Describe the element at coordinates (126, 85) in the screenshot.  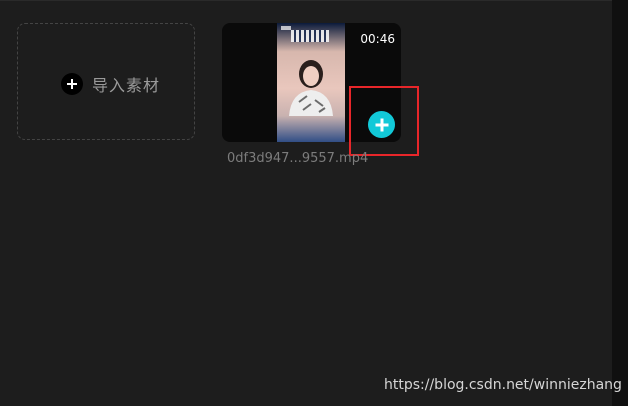
I see `import-media-label: 导入素材` at that location.